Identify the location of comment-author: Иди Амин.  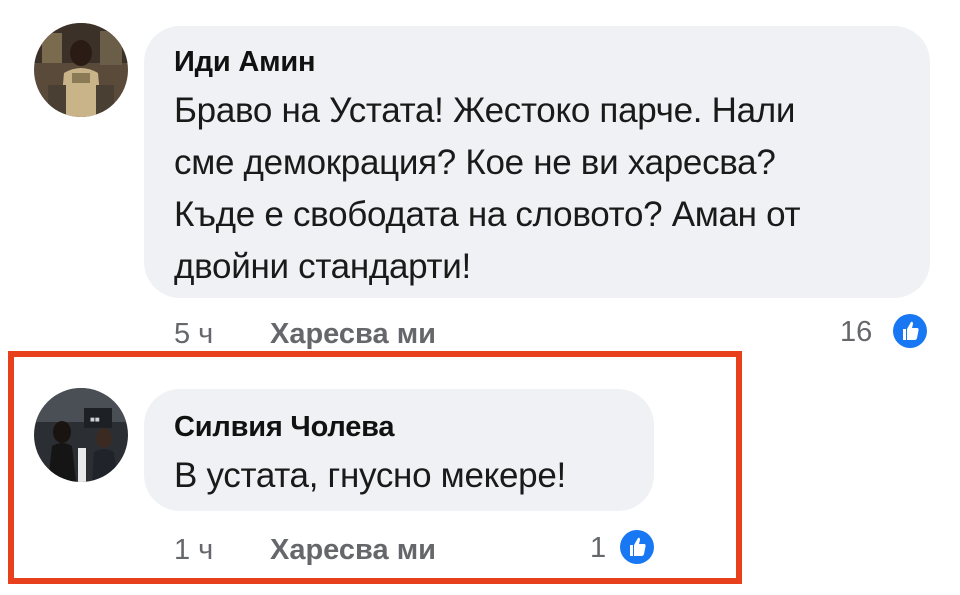
(244, 62).